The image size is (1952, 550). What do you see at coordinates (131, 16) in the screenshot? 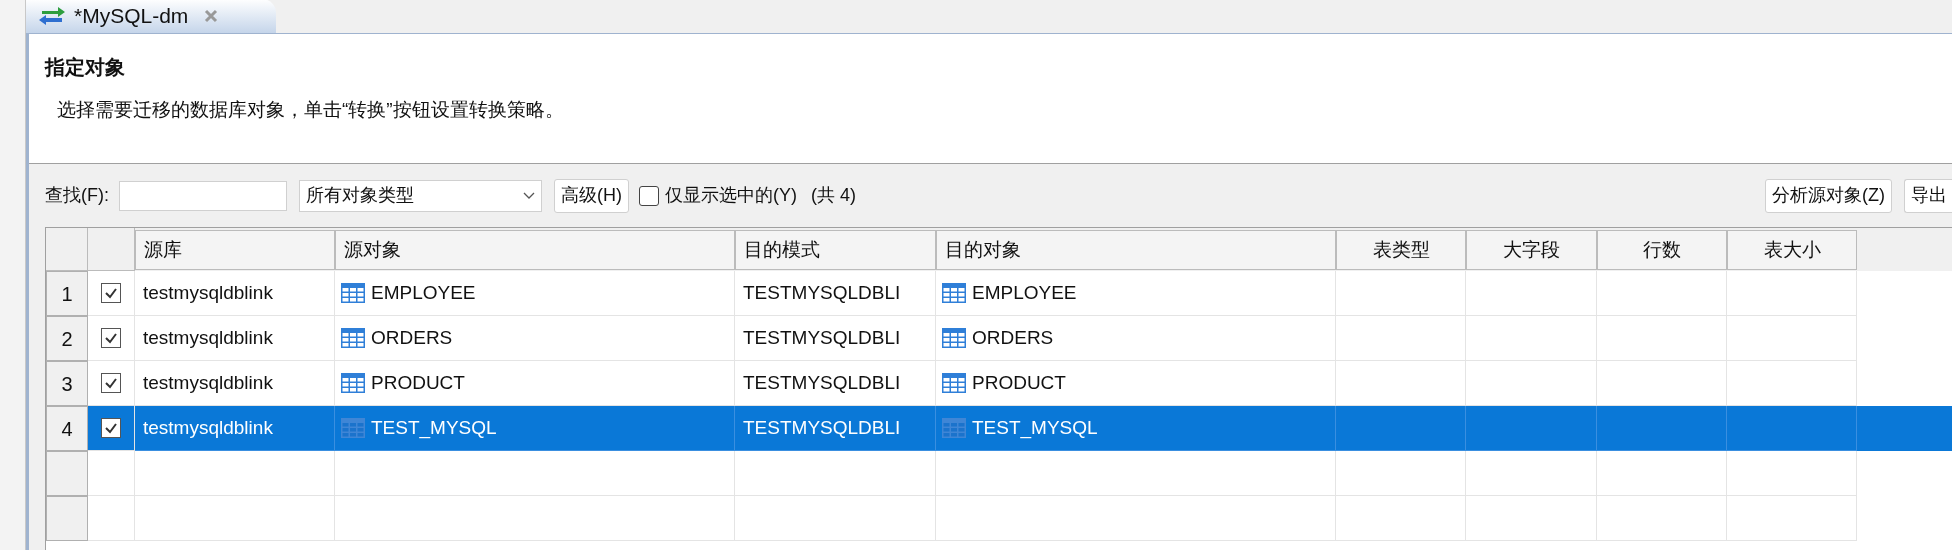
I see `tab-title: *MySQL-dm` at bounding box center [131, 16].